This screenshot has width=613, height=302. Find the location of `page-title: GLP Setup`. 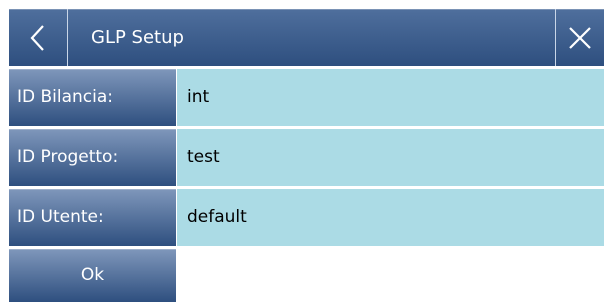

page-title: GLP Setup is located at coordinates (137, 37).